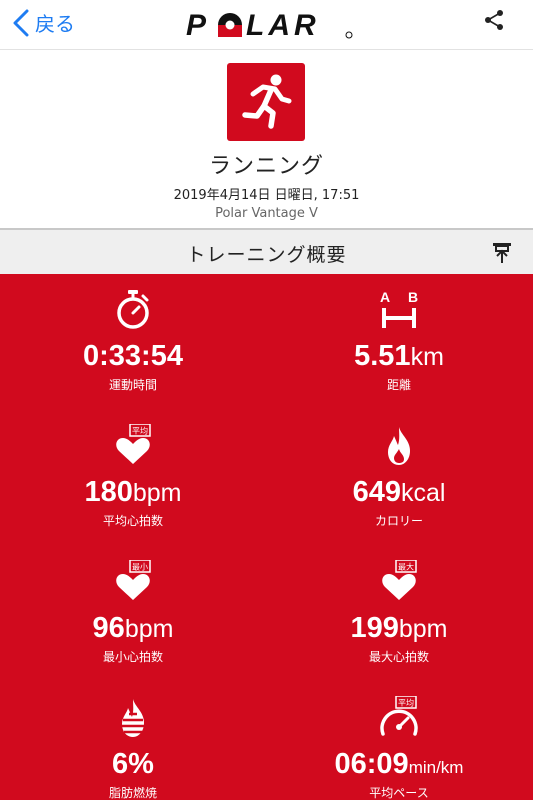 The image size is (533, 800). What do you see at coordinates (140, 431) in the screenshot?
I see `avg-hr-badge: 平均` at bounding box center [140, 431].